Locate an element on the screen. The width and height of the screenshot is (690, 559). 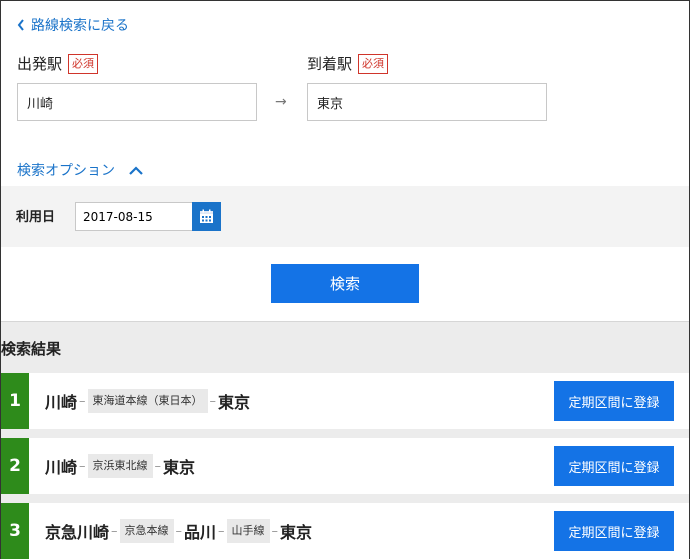
result-row: 3 京急川崎 – 京急本線 – 品川 – 山手線 – 東京 定期区間に登録 is located at coordinates (345, 531).